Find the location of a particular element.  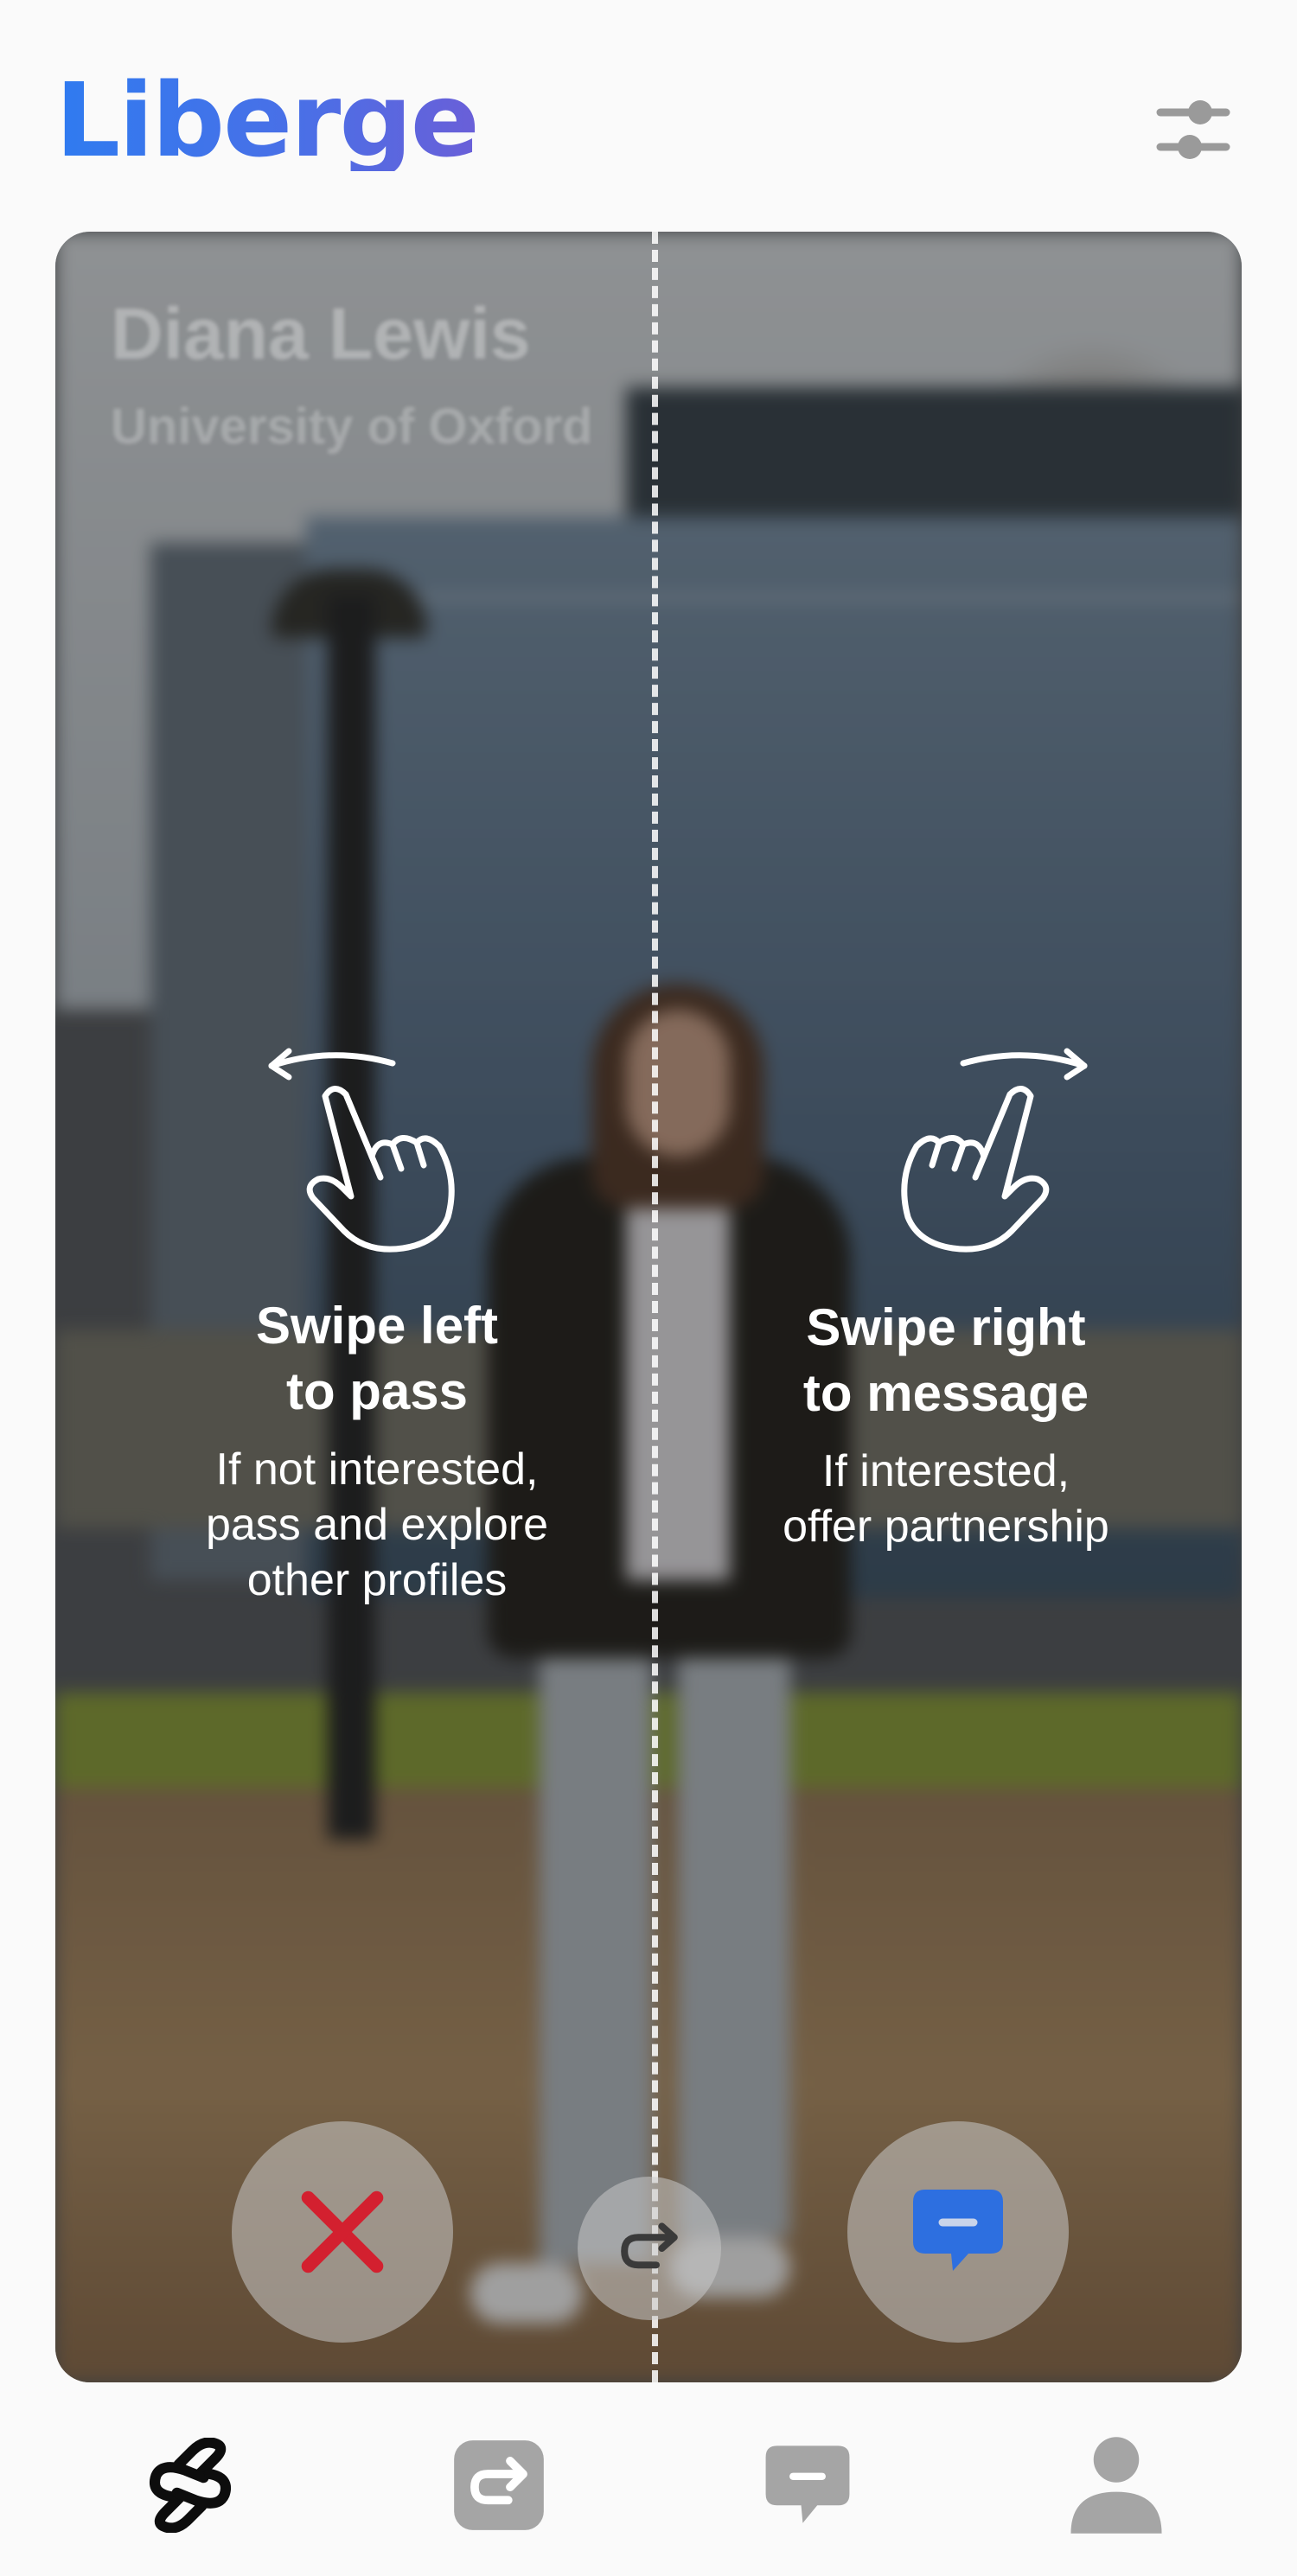

undo-arrow-icon is located at coordinates (650, 2245).